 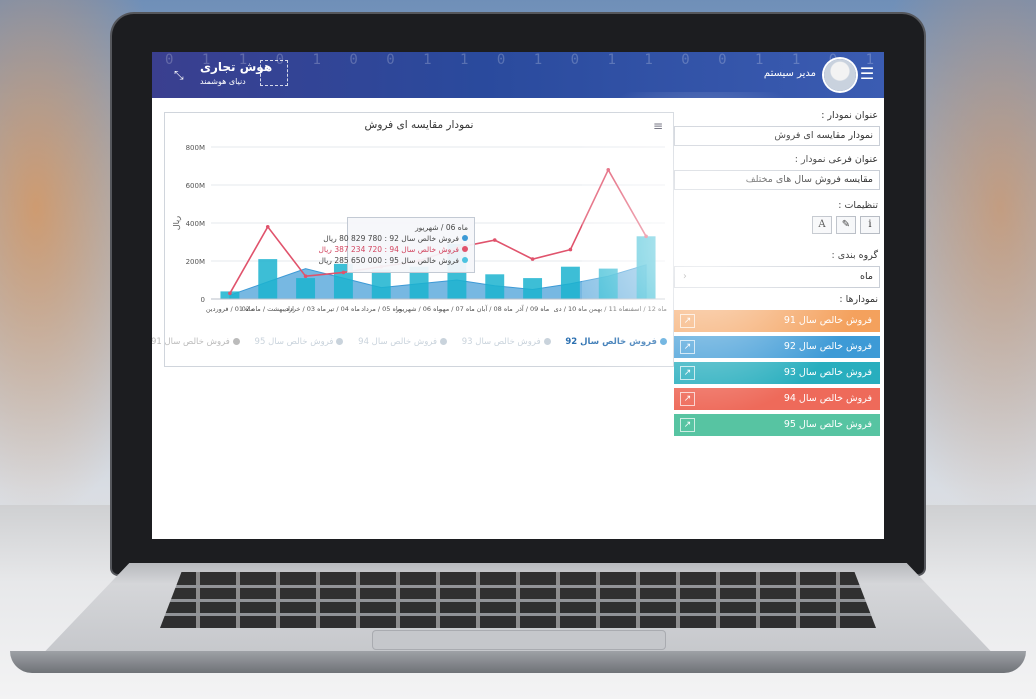 I want to click on y-tick-label: 400M, so click(x=195, y=224).